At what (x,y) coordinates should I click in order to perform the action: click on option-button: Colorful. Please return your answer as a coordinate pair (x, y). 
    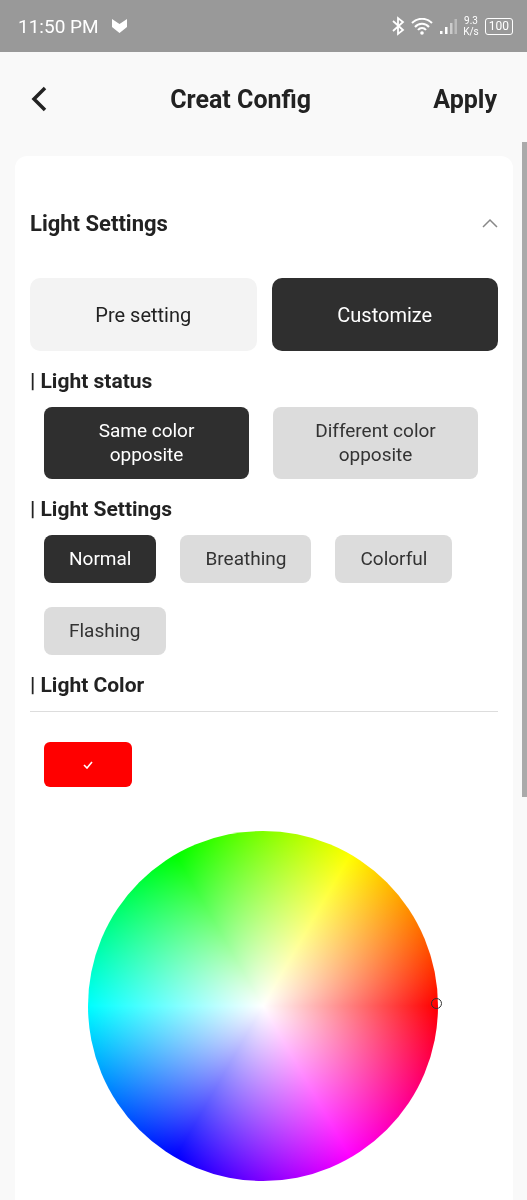
    Looking at the image, I should click on (394, 559).